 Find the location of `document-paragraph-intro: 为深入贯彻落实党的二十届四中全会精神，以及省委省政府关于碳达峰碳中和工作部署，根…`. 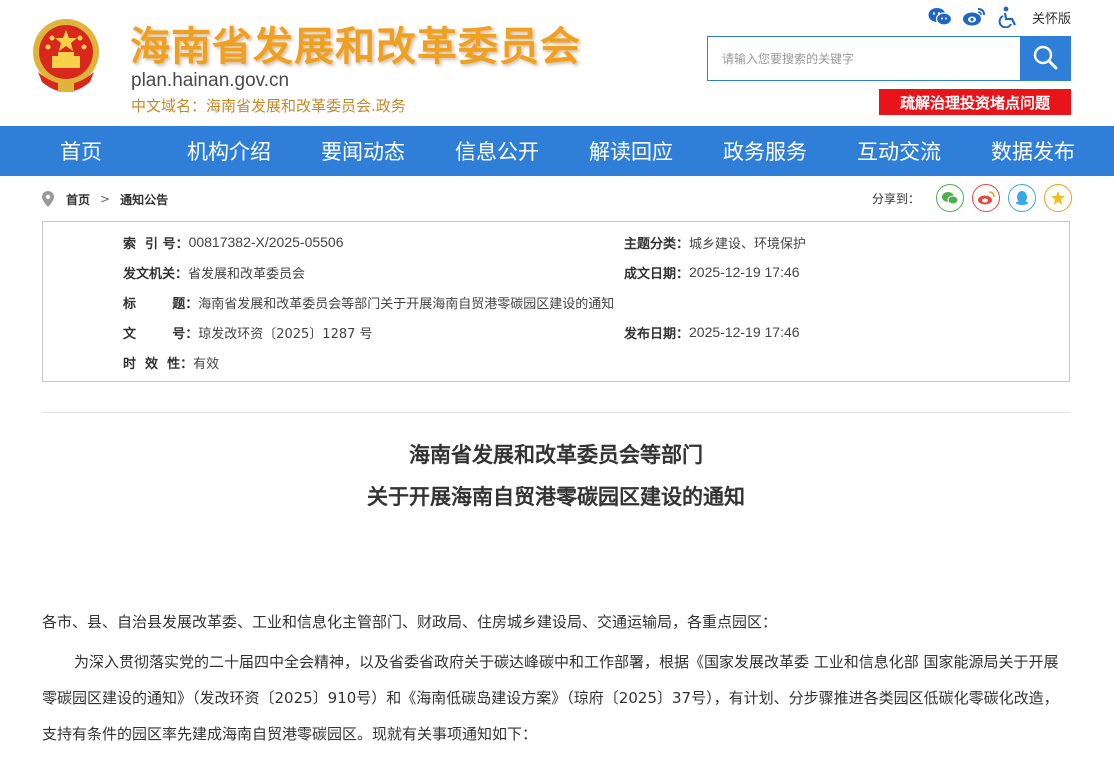

document-paragraph-intro: 为深入贯彻落实党的二十届四中全会精神，以及省委省政府关于碳达峰碳中和工作部署，根… is located at coordinates (550, 698).